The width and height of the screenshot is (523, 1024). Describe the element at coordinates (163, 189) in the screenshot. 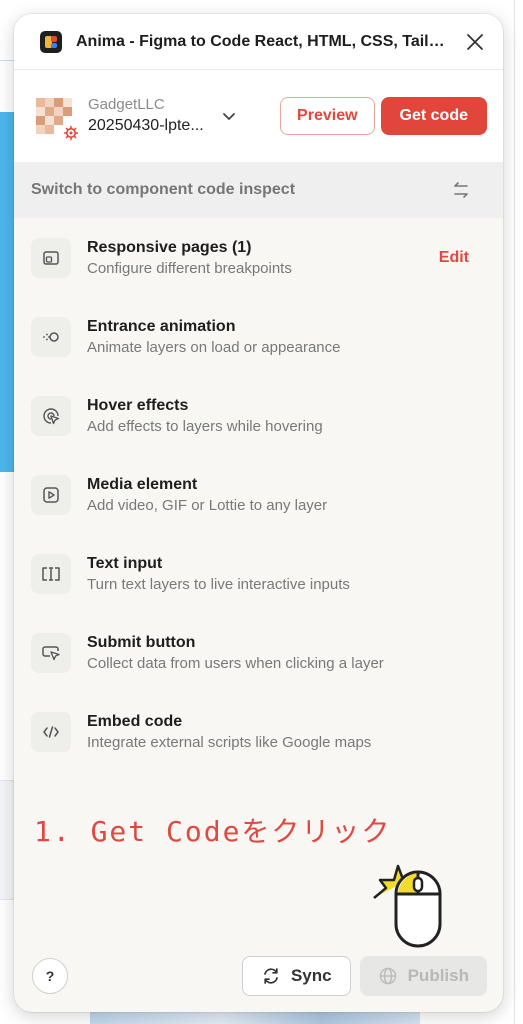

I see `switch-mode-label: Switch to component code inspect` at that location.